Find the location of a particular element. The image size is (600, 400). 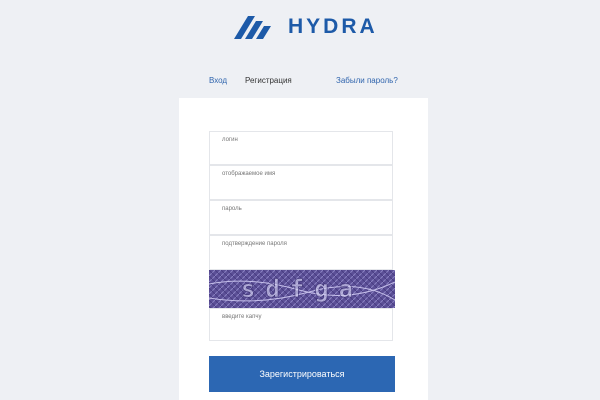

captcha-input is located at coordinates (301, 324).